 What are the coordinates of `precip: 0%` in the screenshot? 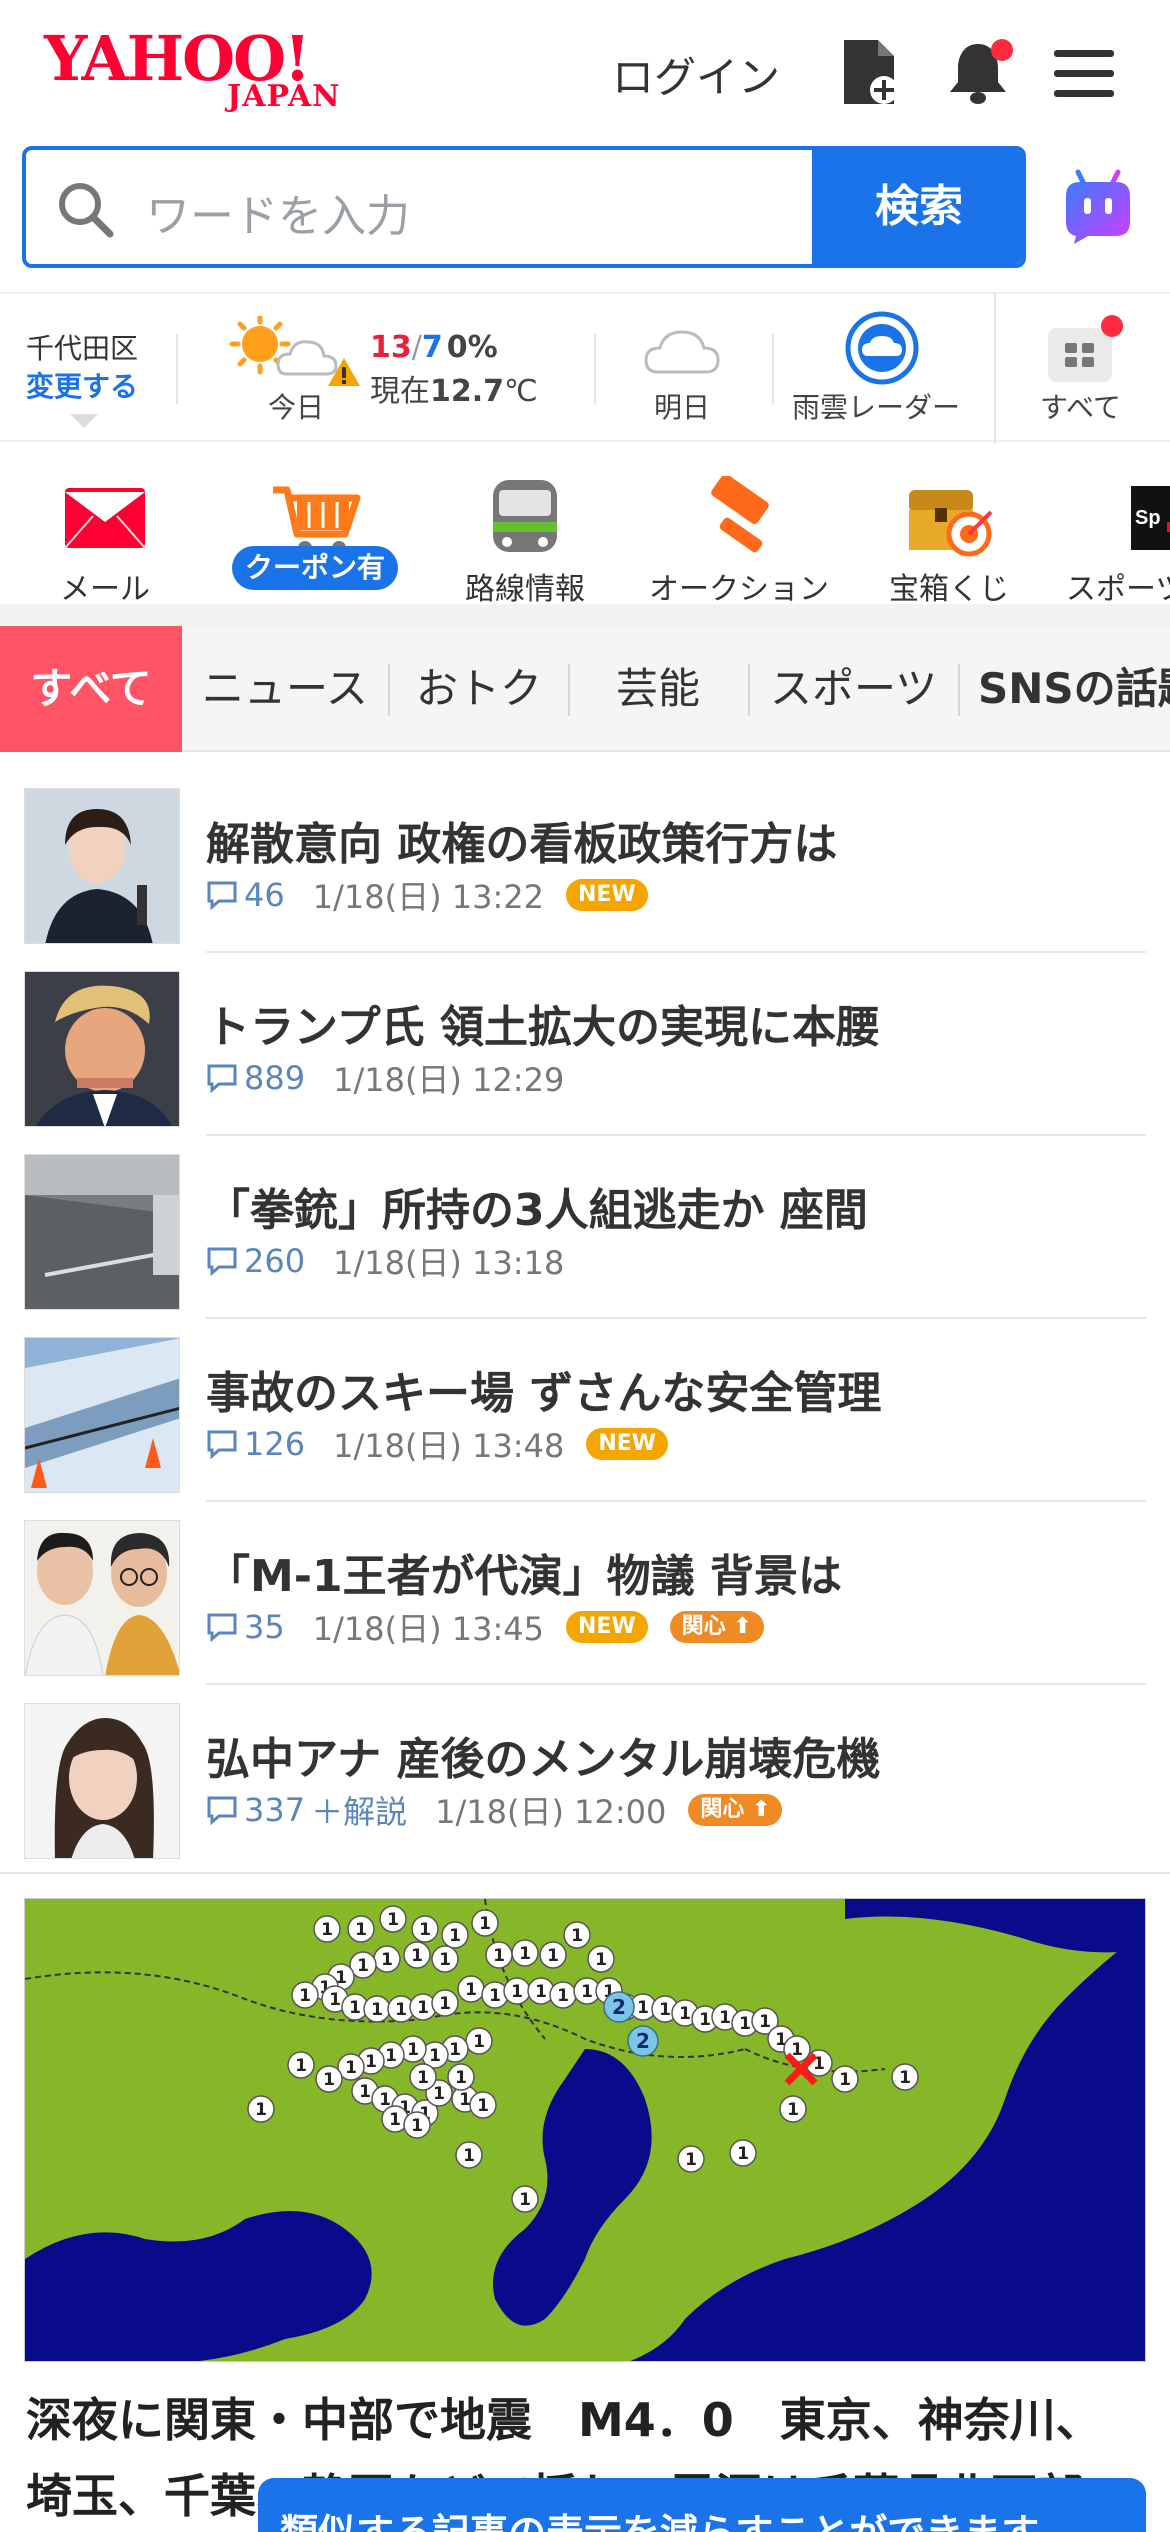 It's located at (472, 347).